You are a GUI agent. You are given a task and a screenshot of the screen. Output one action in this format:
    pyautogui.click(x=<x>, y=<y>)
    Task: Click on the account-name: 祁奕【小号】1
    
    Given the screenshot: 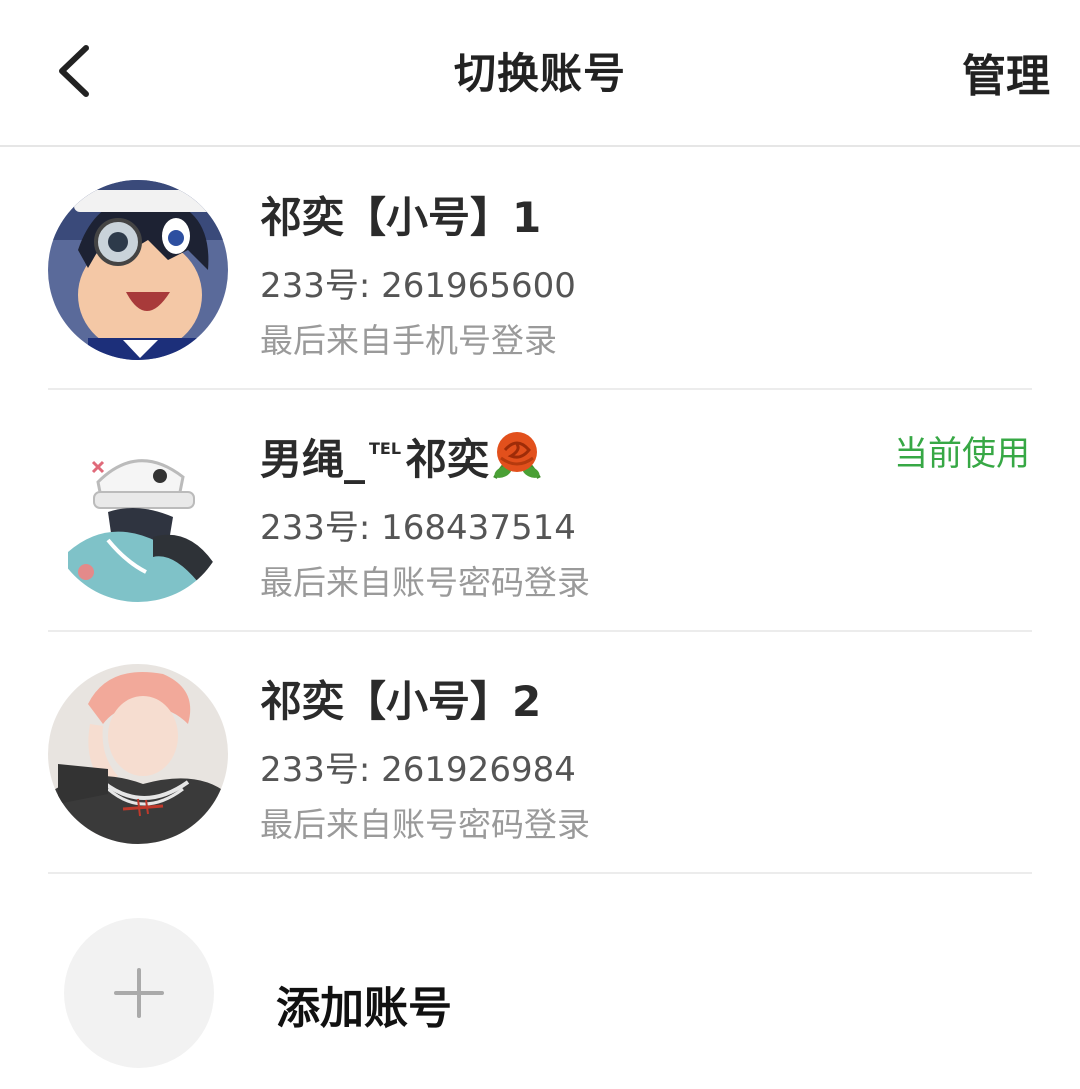 What is the action you would take?
    pyautogui.click(x=401, y=217)
    